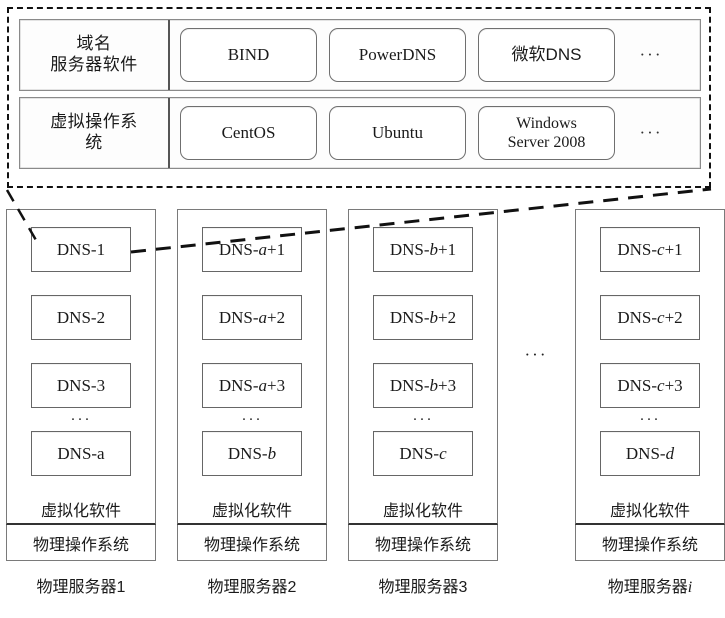  I want to click on vm-box-last: DNS-b, so click(252, 453).